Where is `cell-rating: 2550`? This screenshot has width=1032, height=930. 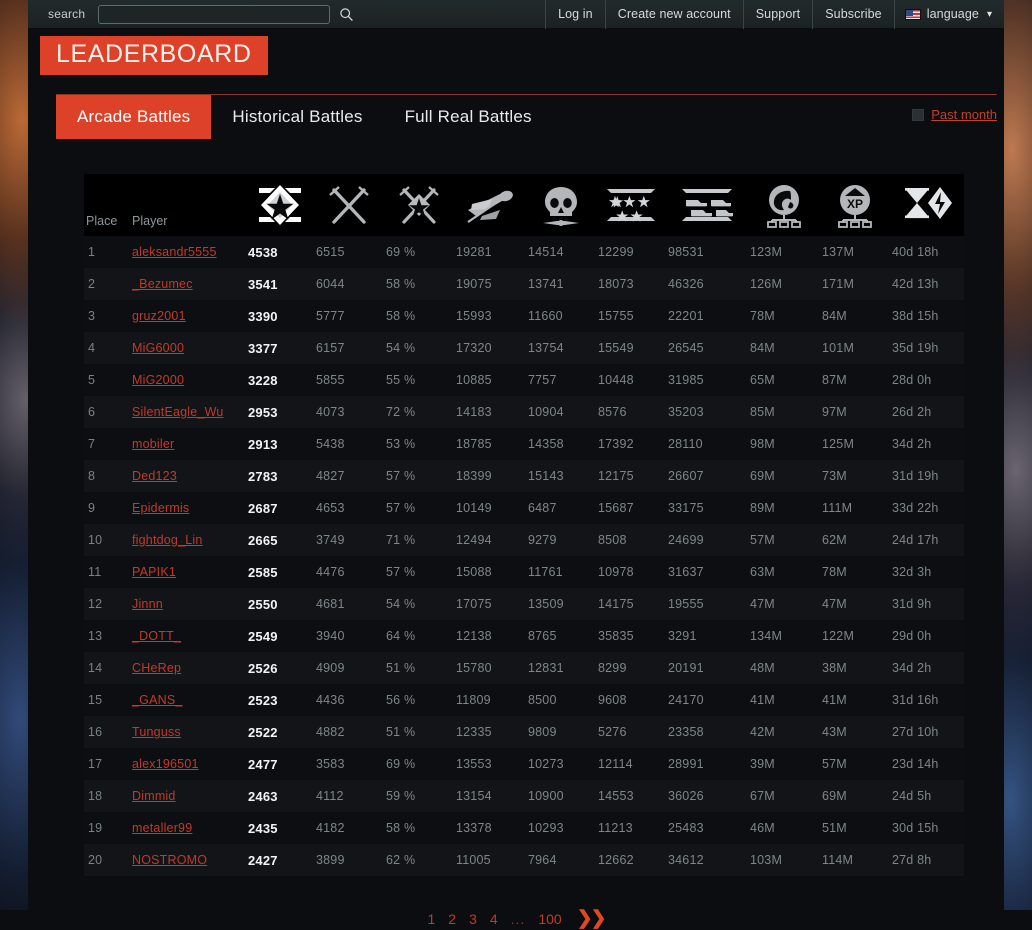 cell-rating: 2550 is located at coordinates (280, 604).